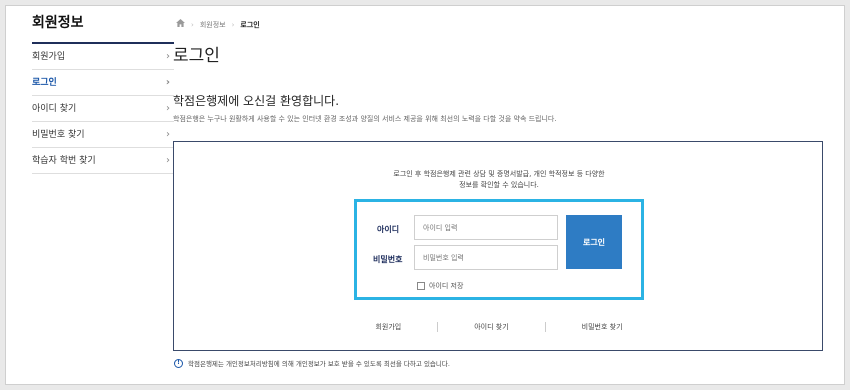  I want to click on find-password-link: 비밀번호 찾기, so click(602, 327).